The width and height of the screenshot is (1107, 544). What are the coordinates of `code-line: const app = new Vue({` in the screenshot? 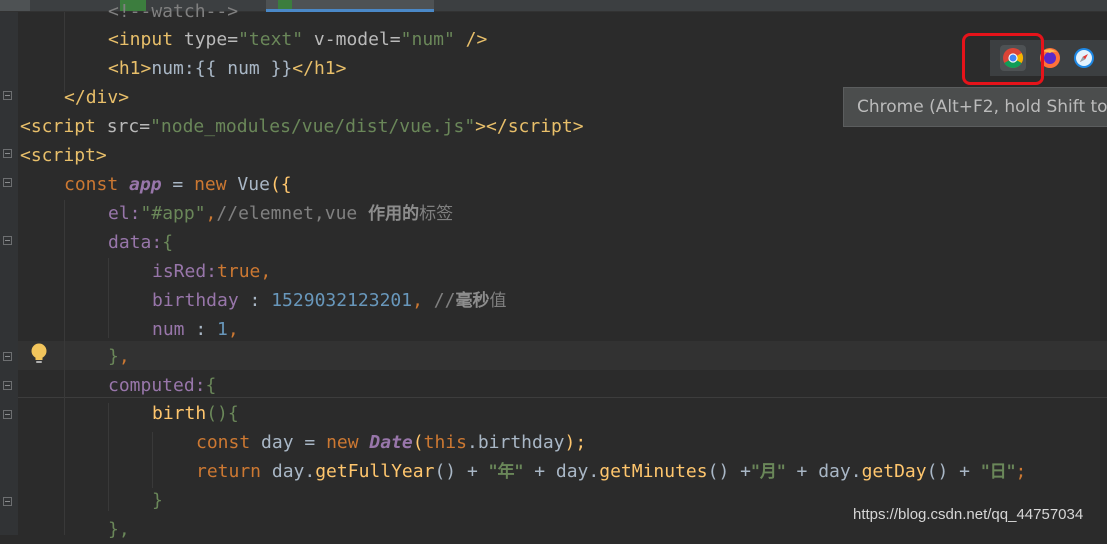 It's located at (178, 184).